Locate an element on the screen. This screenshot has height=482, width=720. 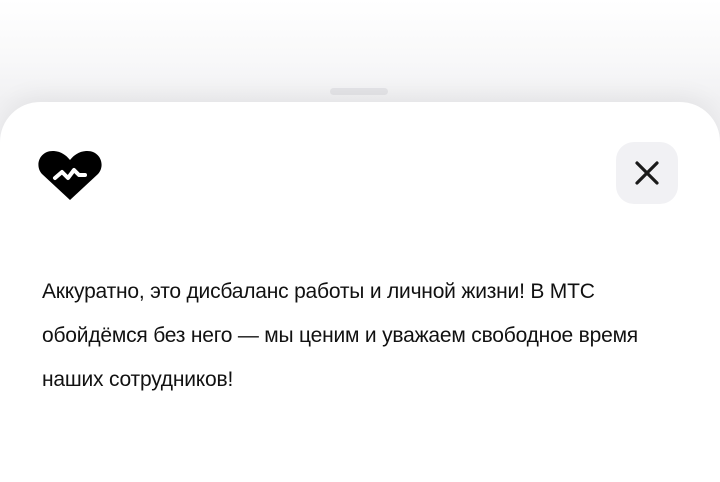
close-button is located at coordinates (647, 173).